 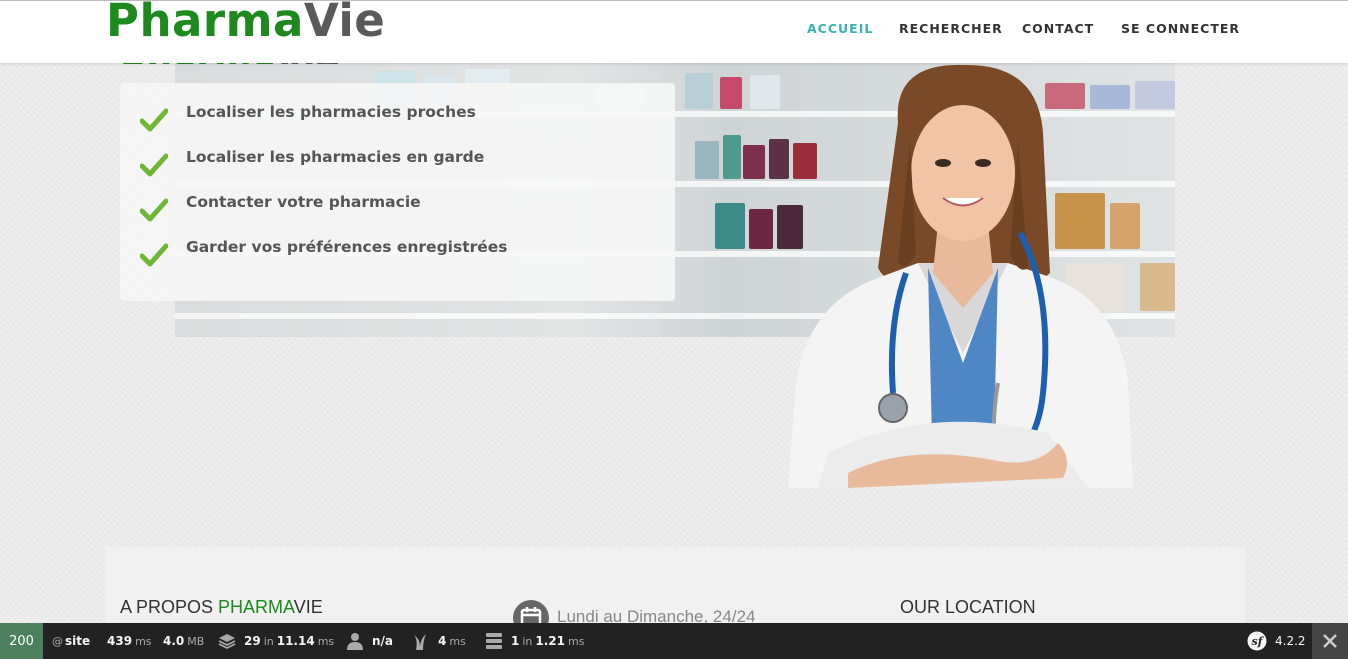 I want to click on route-value: site, so click(x=78, y=641).